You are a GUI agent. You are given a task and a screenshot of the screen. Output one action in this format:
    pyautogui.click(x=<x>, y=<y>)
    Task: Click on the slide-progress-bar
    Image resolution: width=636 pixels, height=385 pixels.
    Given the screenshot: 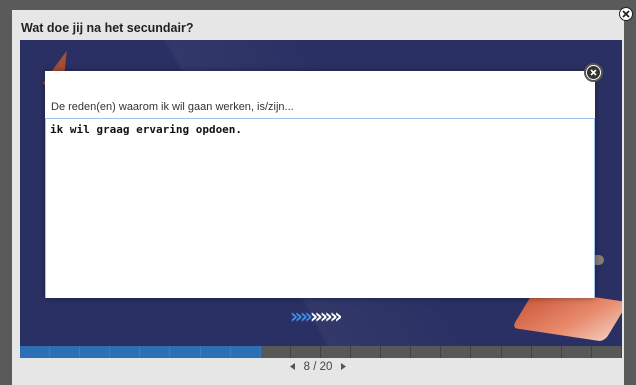 What is the action you would take?
    pyautogui.click(x=321, y=352)
    